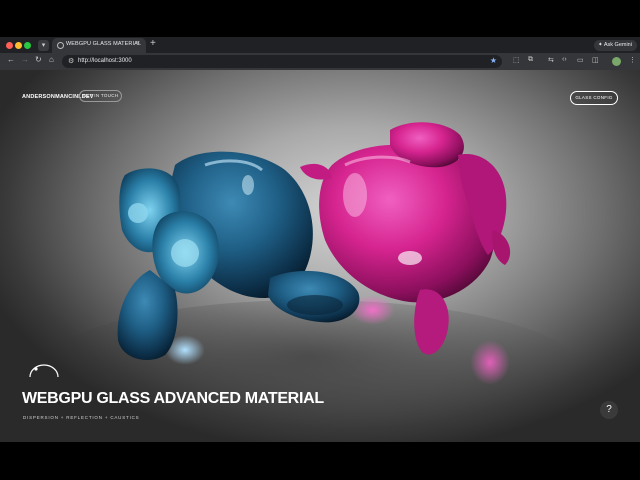 The width and height of the screenshot is (640, 480). What do you see at coordinates (594, 98) in the screenshot?
I see `glass-config-button: GLASS CONFIG` at bounding box center [594, 98].